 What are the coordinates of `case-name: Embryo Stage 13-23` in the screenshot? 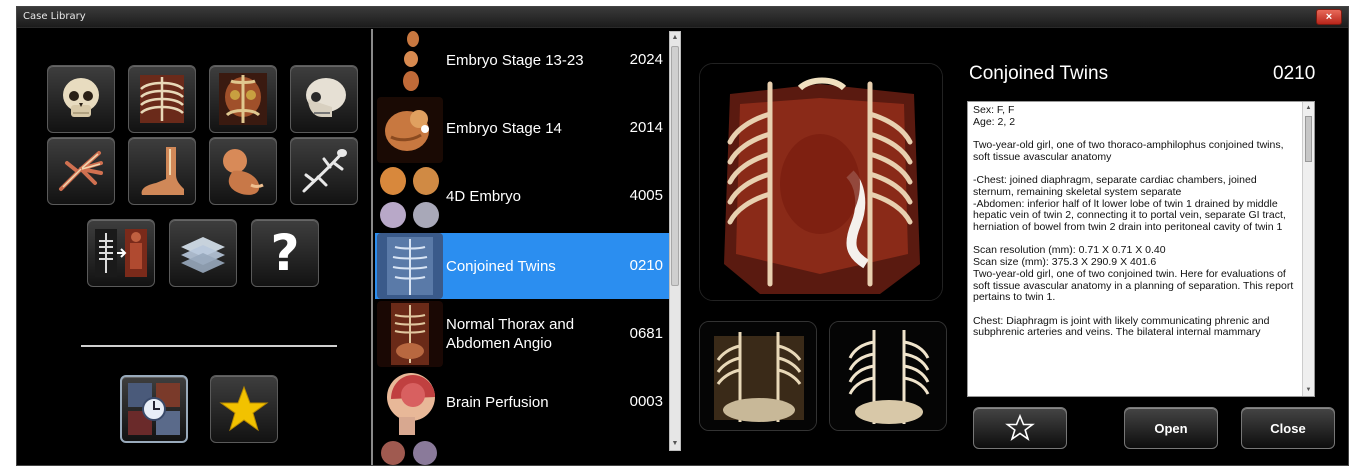 It's located at (515, 60).